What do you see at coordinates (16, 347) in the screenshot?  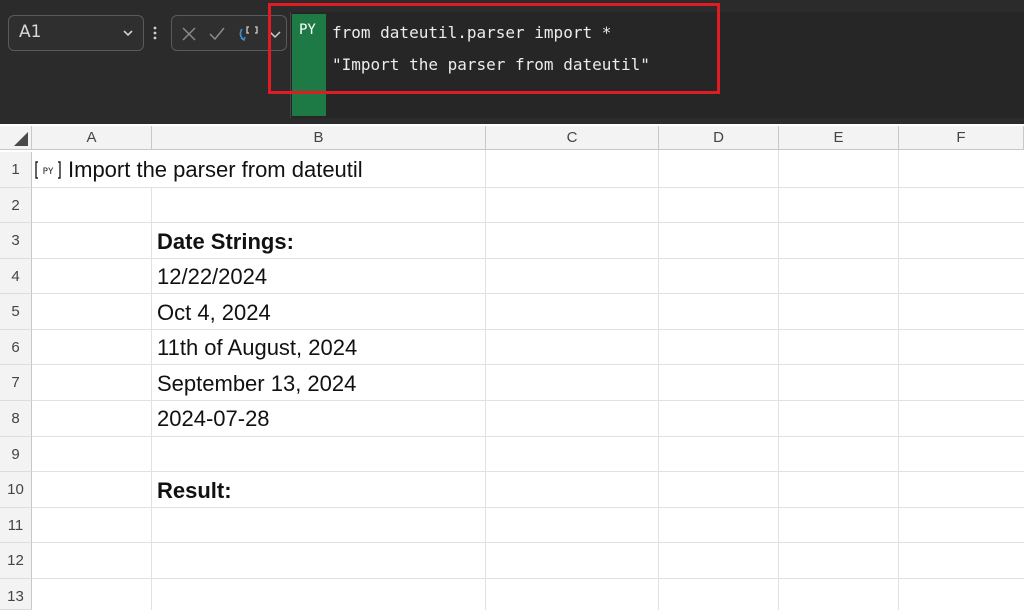 I see `row-header-6: 6` at bounding box center [16, 347].